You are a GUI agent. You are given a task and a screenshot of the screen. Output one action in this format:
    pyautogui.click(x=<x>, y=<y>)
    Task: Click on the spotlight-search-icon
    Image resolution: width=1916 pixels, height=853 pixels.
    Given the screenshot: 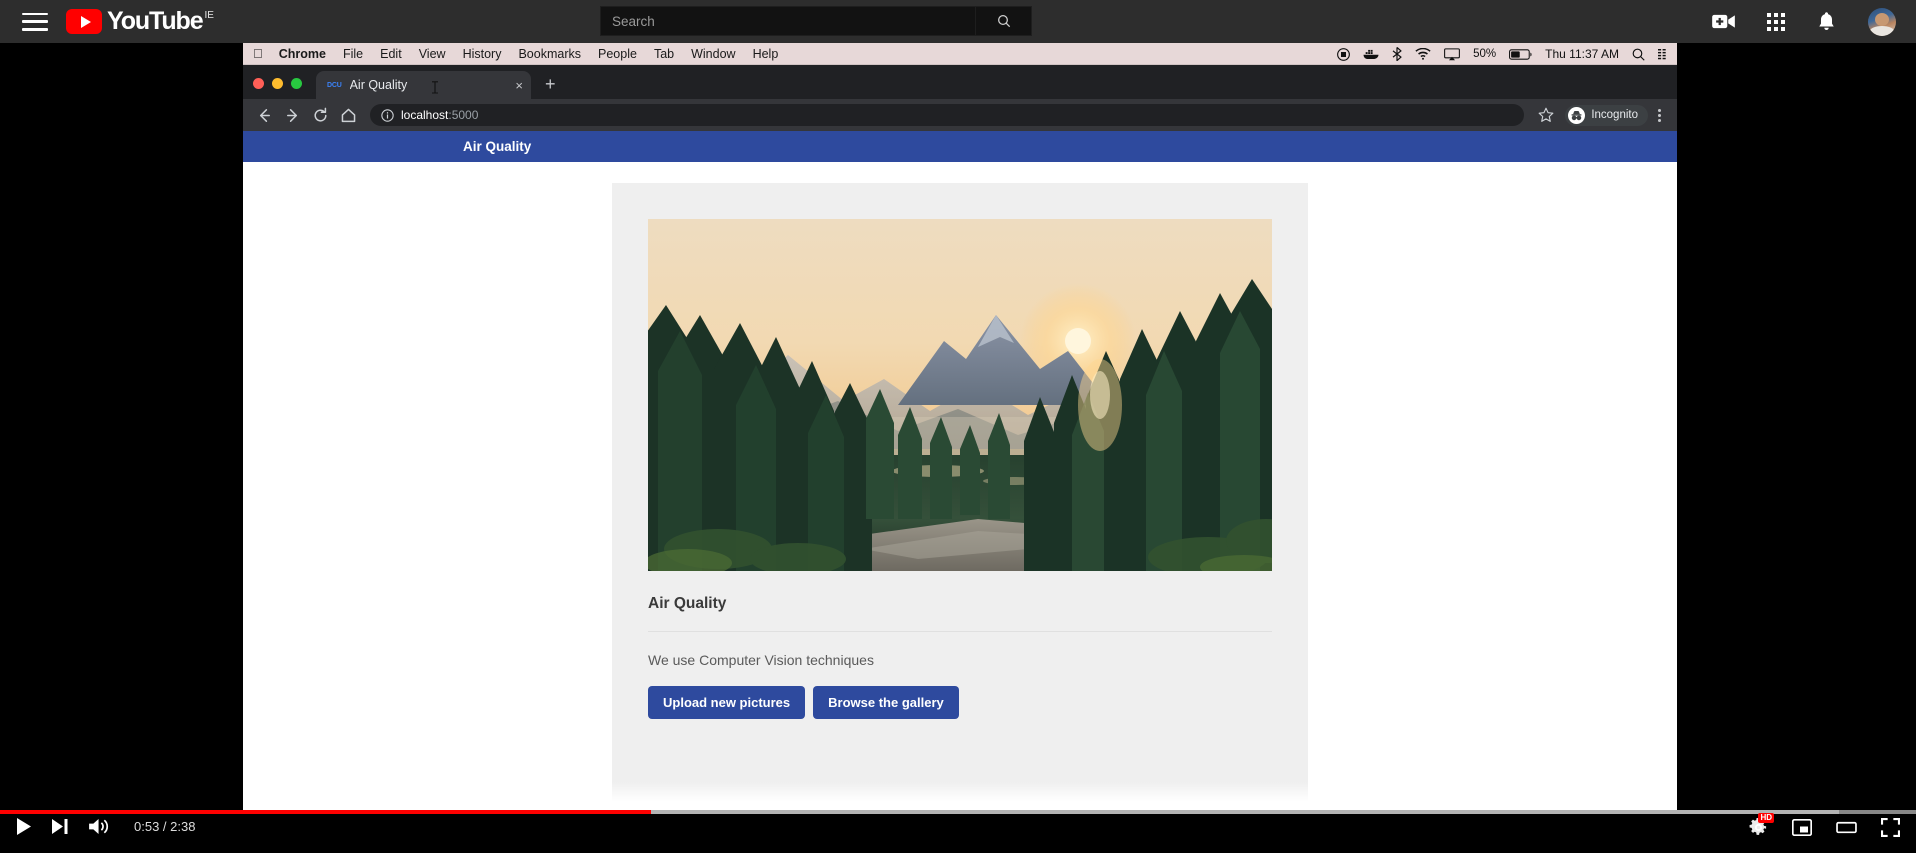 What is the action you would take?
    pyautogui.click(x=1638, y=54)
    